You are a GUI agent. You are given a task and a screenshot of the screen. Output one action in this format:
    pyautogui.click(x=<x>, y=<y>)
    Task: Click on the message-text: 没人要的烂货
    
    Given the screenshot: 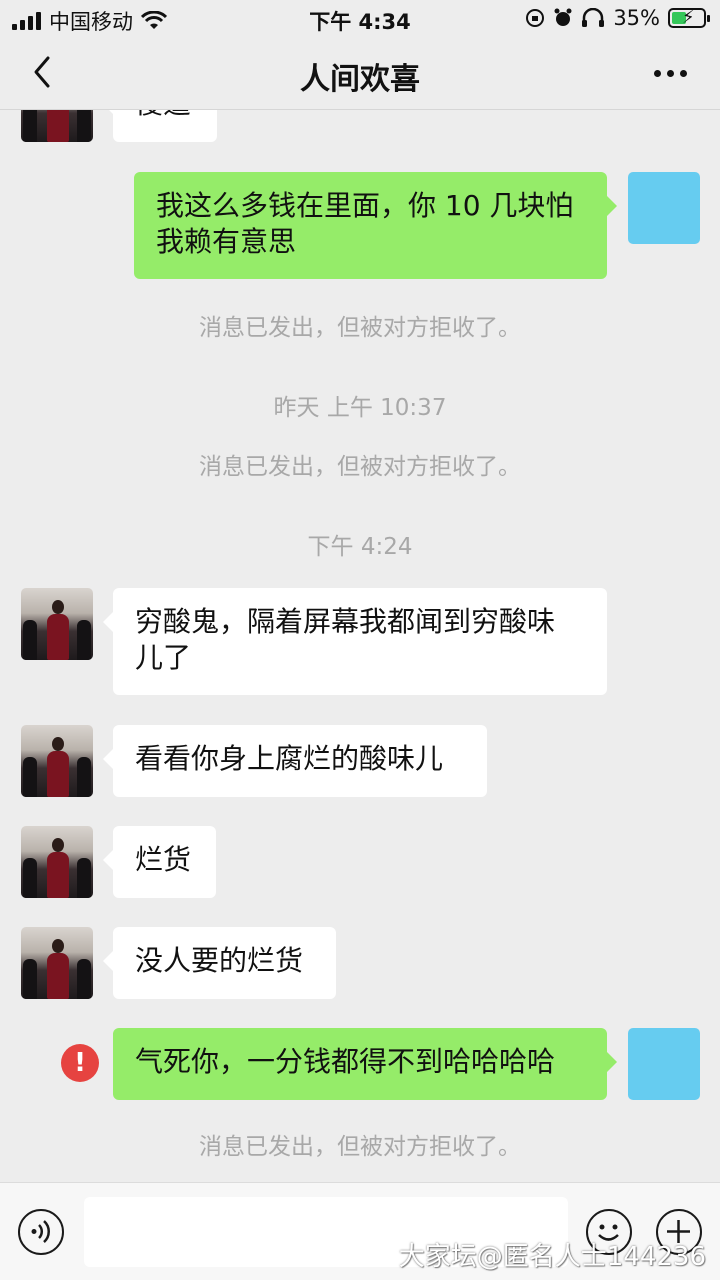 What is the action you would take?
    pyautogui.click(x=219, y=960)
    